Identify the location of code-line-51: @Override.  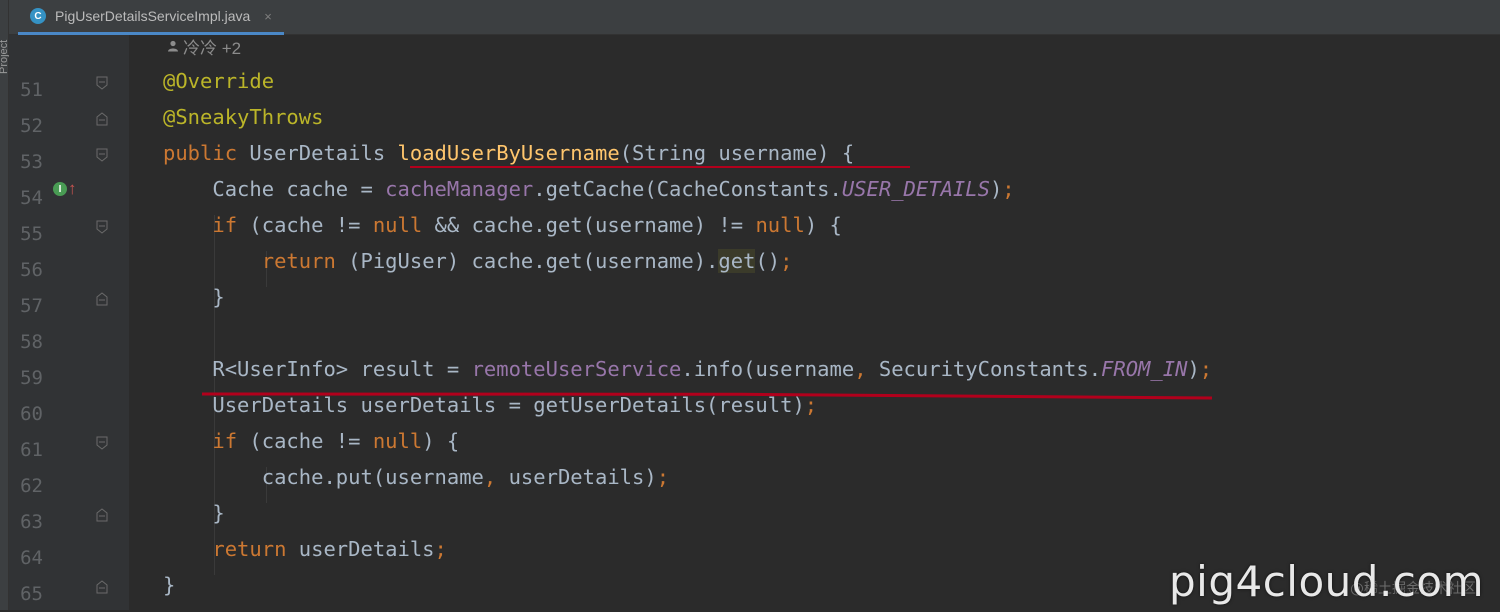
(218, 81).